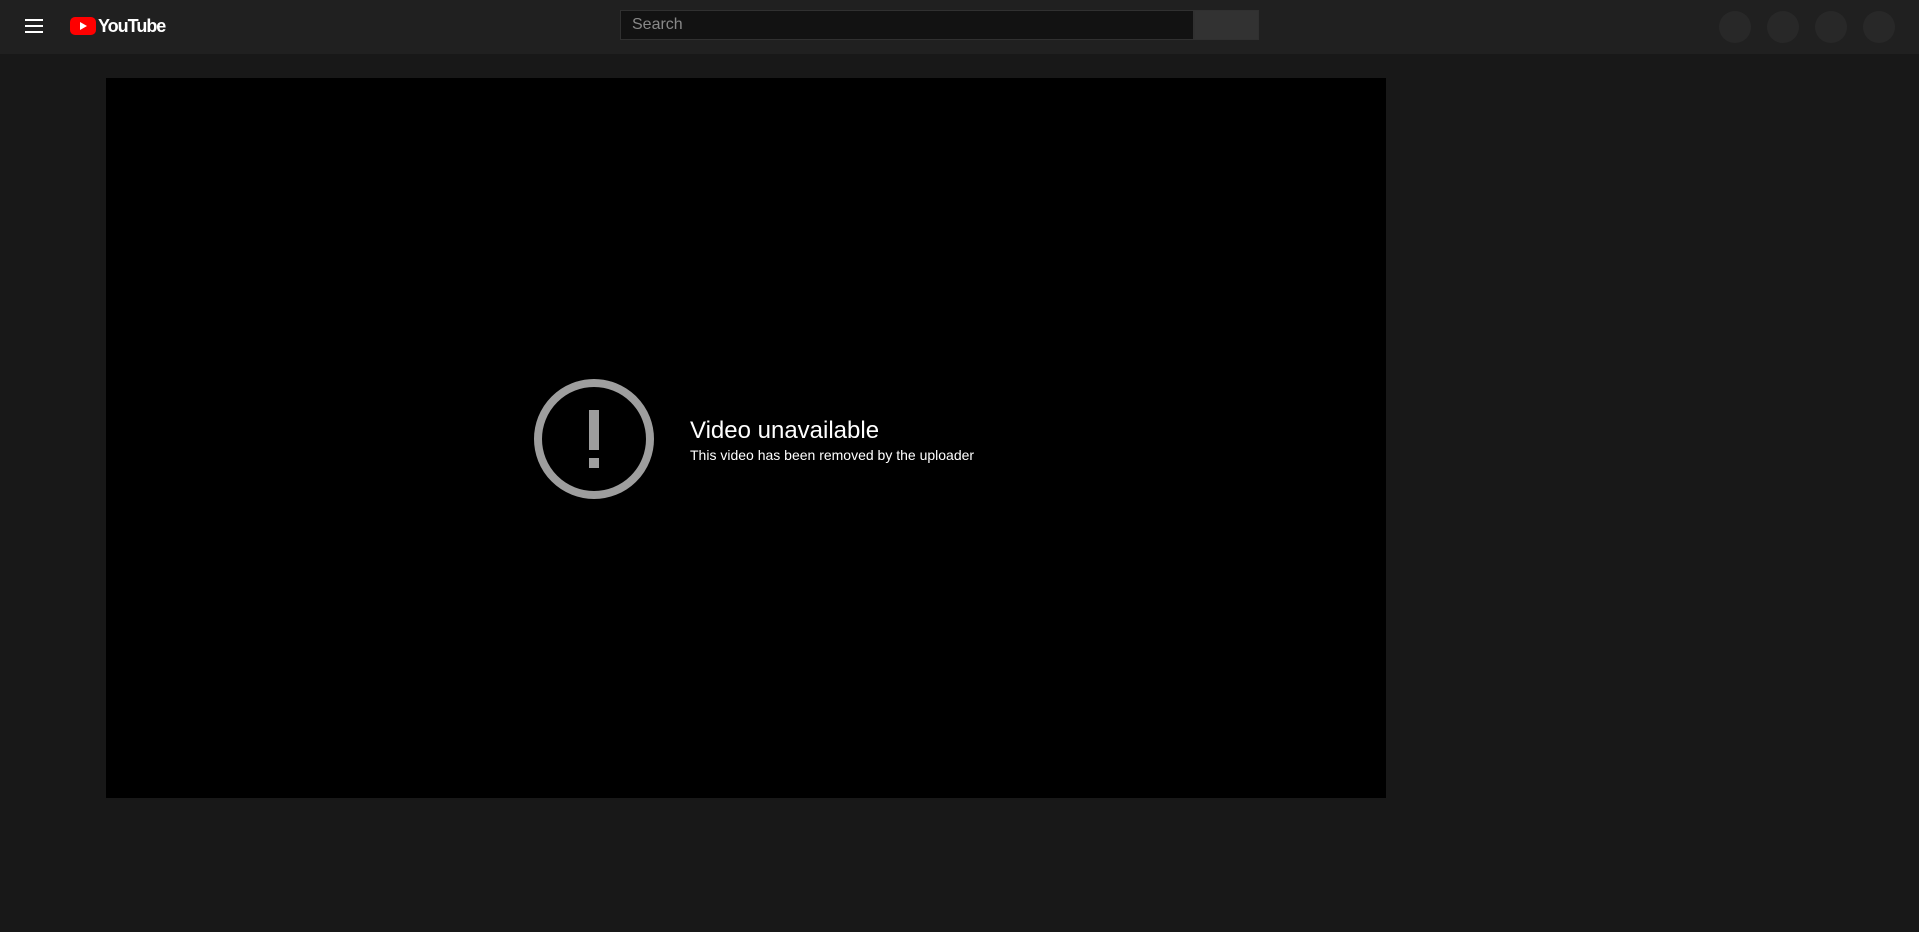 The width and height of the screenshot is (1919, 932). I want to click on avatar, so click(1879, 27).